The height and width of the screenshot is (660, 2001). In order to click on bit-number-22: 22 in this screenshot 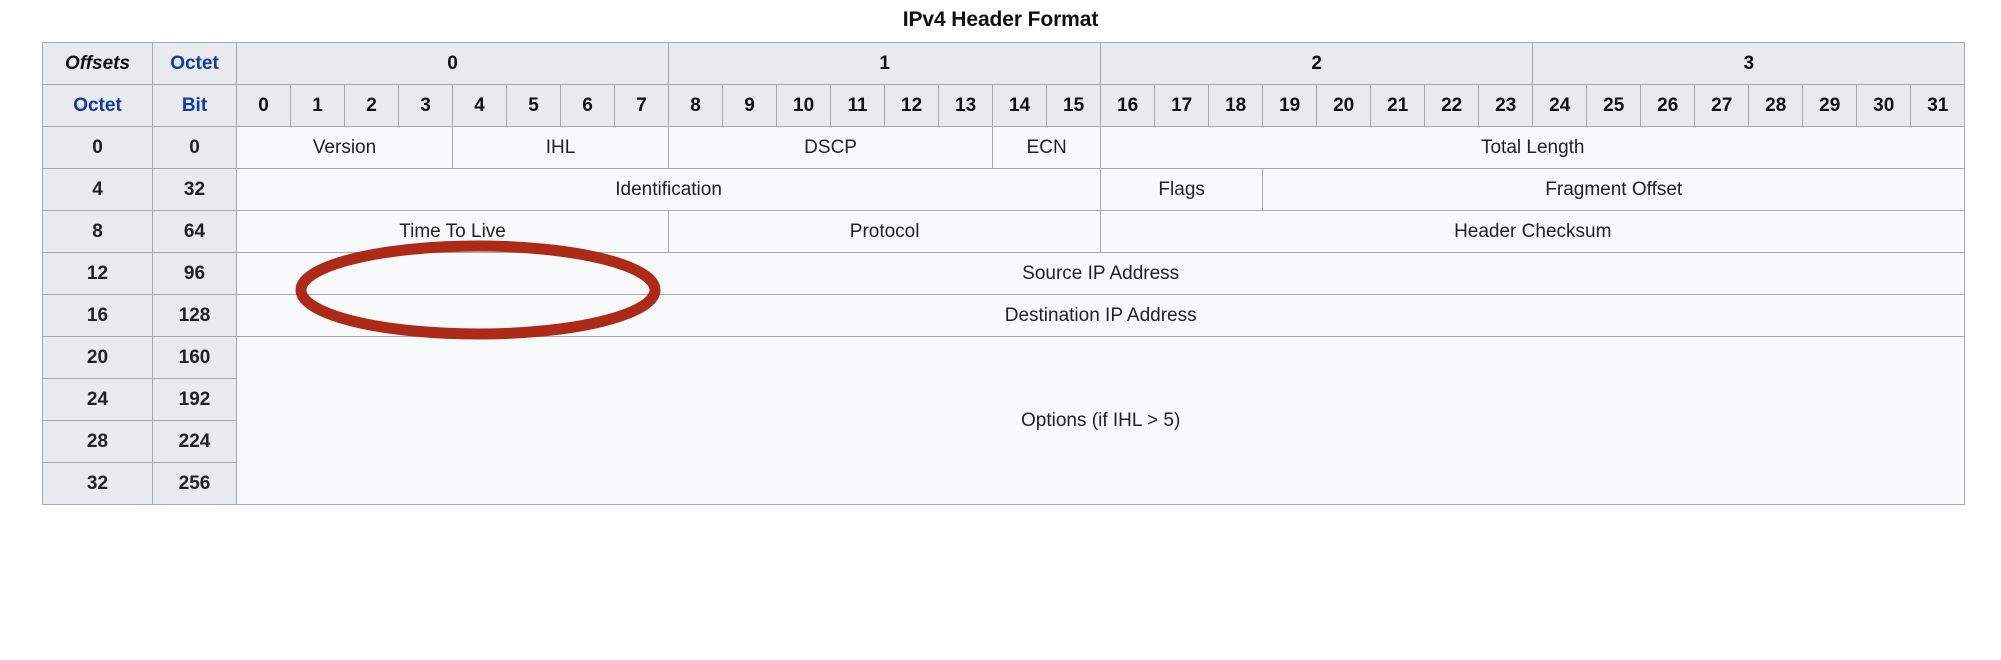, I will do `click(1452, 105)`.